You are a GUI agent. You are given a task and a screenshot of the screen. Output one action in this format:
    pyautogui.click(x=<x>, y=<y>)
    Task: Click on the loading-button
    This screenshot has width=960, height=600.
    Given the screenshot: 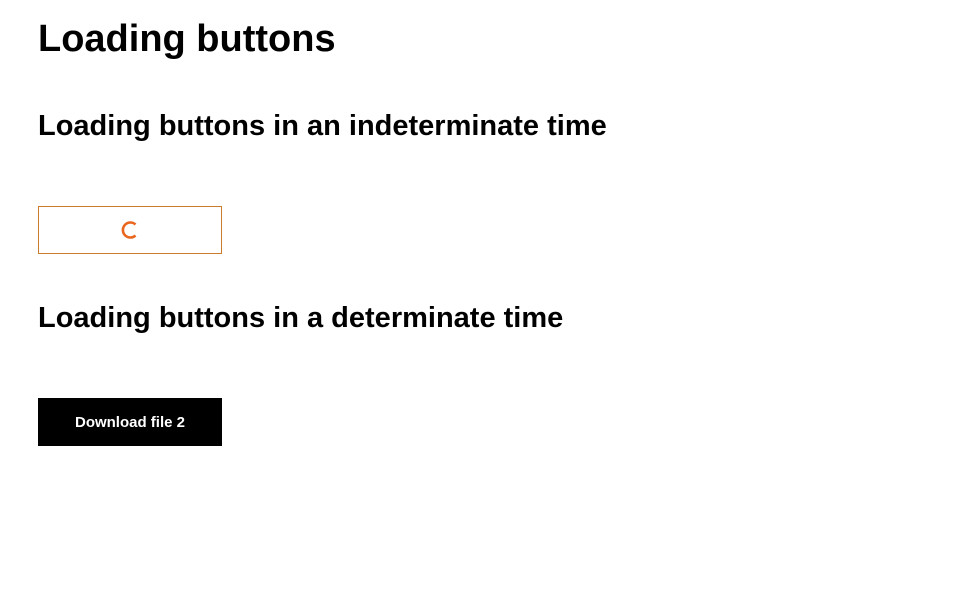 What is the action you would take?
    pyautogui.click(x=130, y=230)
    